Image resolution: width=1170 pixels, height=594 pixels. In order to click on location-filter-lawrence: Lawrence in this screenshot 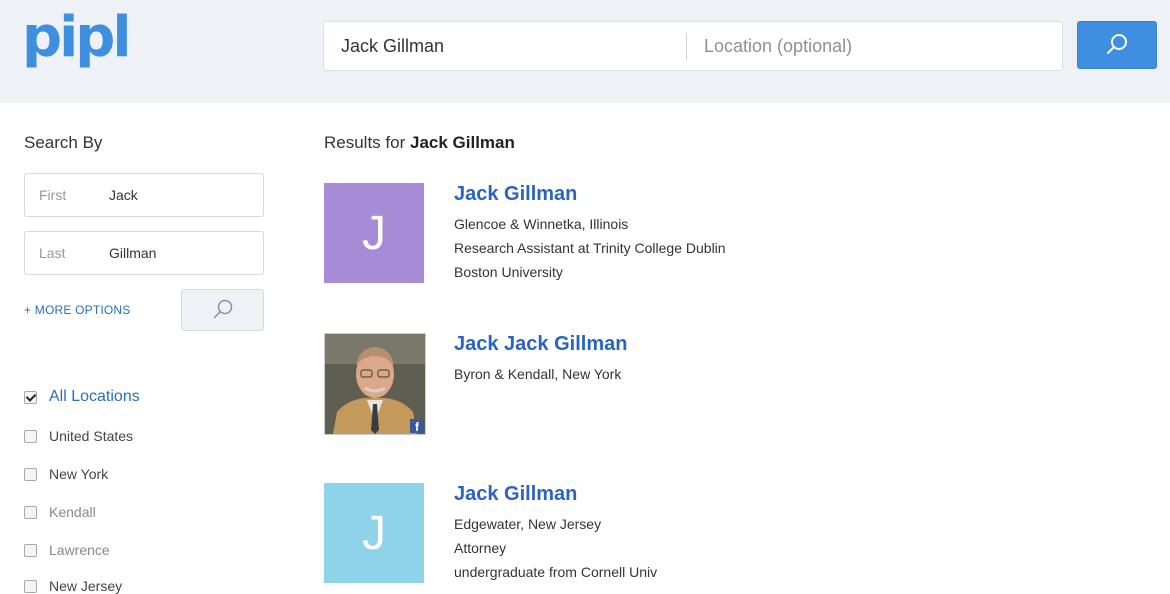, I will do `click(67, 550)`.